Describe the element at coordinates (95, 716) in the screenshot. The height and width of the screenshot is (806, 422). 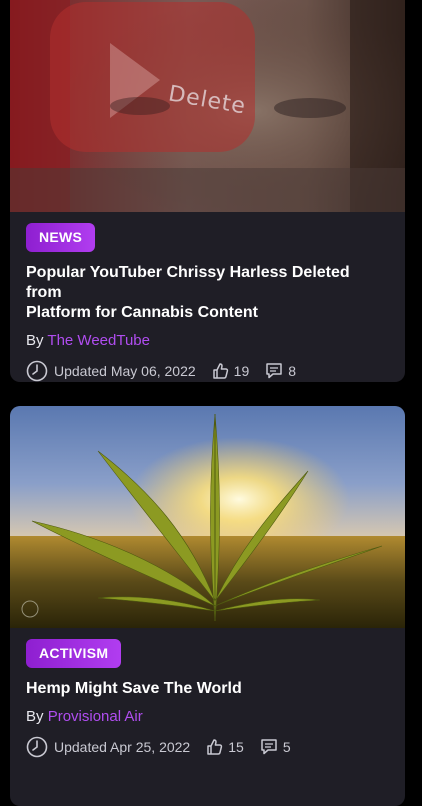
I see `author-link: Provisional Air` at that location.